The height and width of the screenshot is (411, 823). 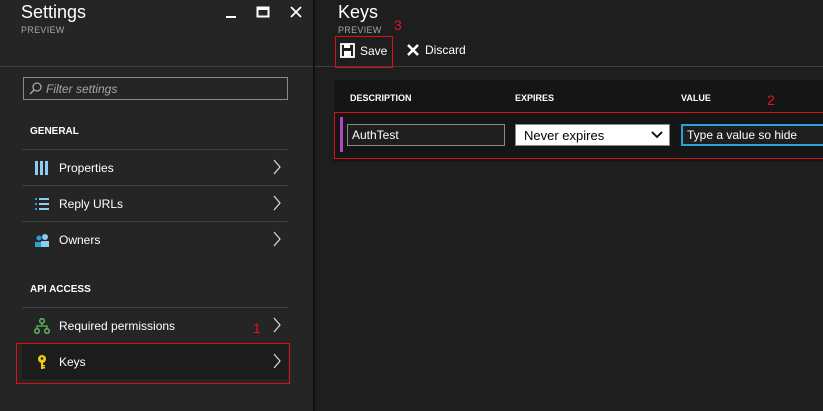 I want to click on network-icon, so click(x=42, y=326).